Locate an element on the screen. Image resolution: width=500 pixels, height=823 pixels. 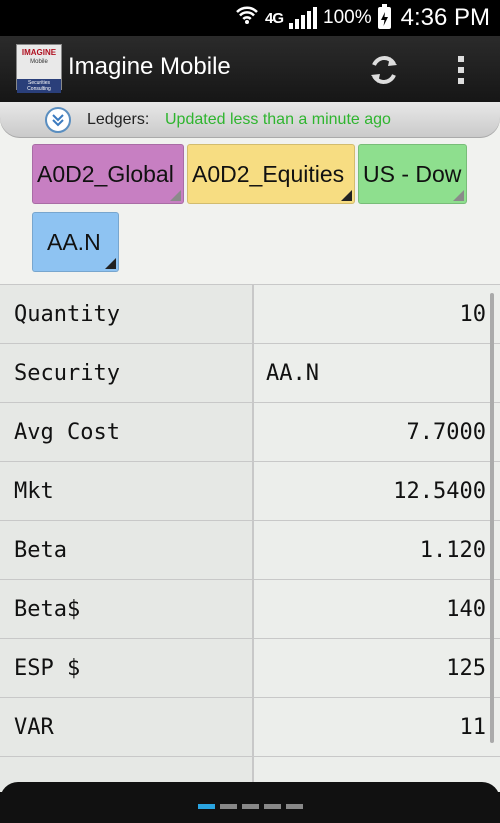
row-value: 7.7000 is located at coordinates (446, 432).